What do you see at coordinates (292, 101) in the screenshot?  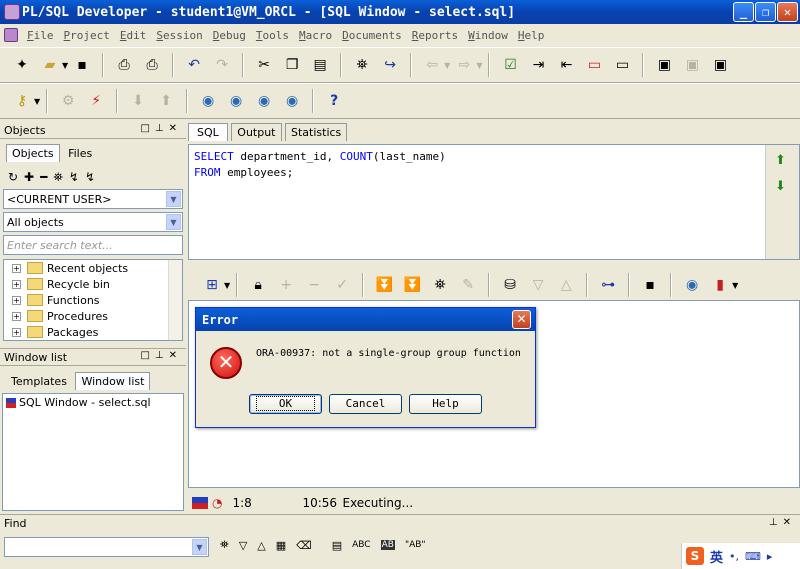 I see `test-window-icon: ◉` at bounding box center [292, 101].